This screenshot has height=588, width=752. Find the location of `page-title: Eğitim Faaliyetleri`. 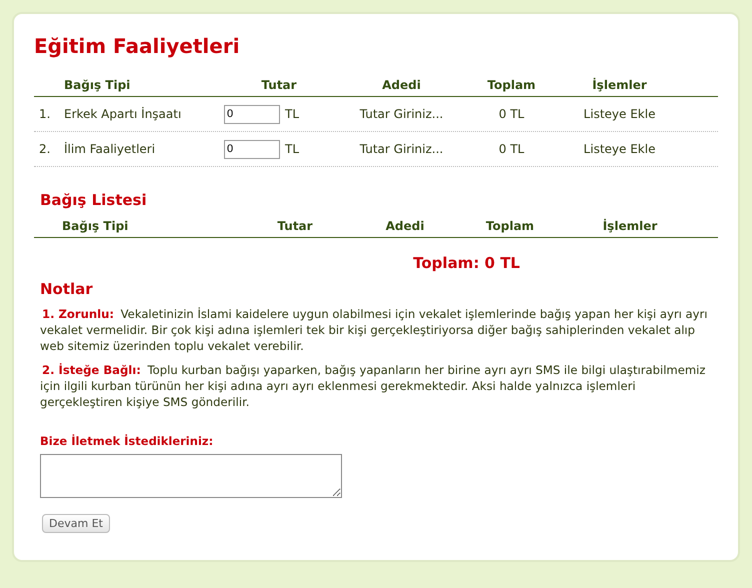

page-title: Eğitim Faaliyetleri is located at coordinates (137, 46).